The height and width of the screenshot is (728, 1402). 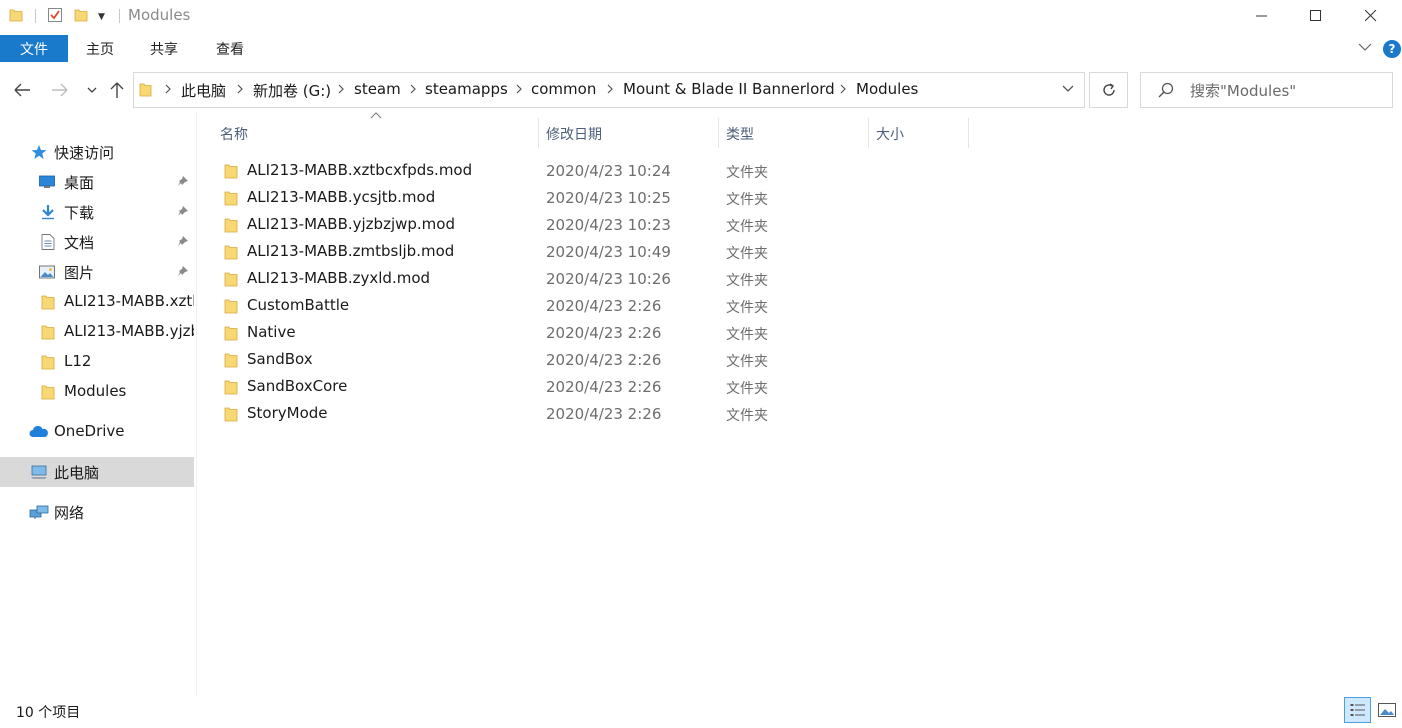 What do you see at coordinates (22, 90) in the screenshot?
I see `back-arrow-icon` at bounding box center [22, 90].